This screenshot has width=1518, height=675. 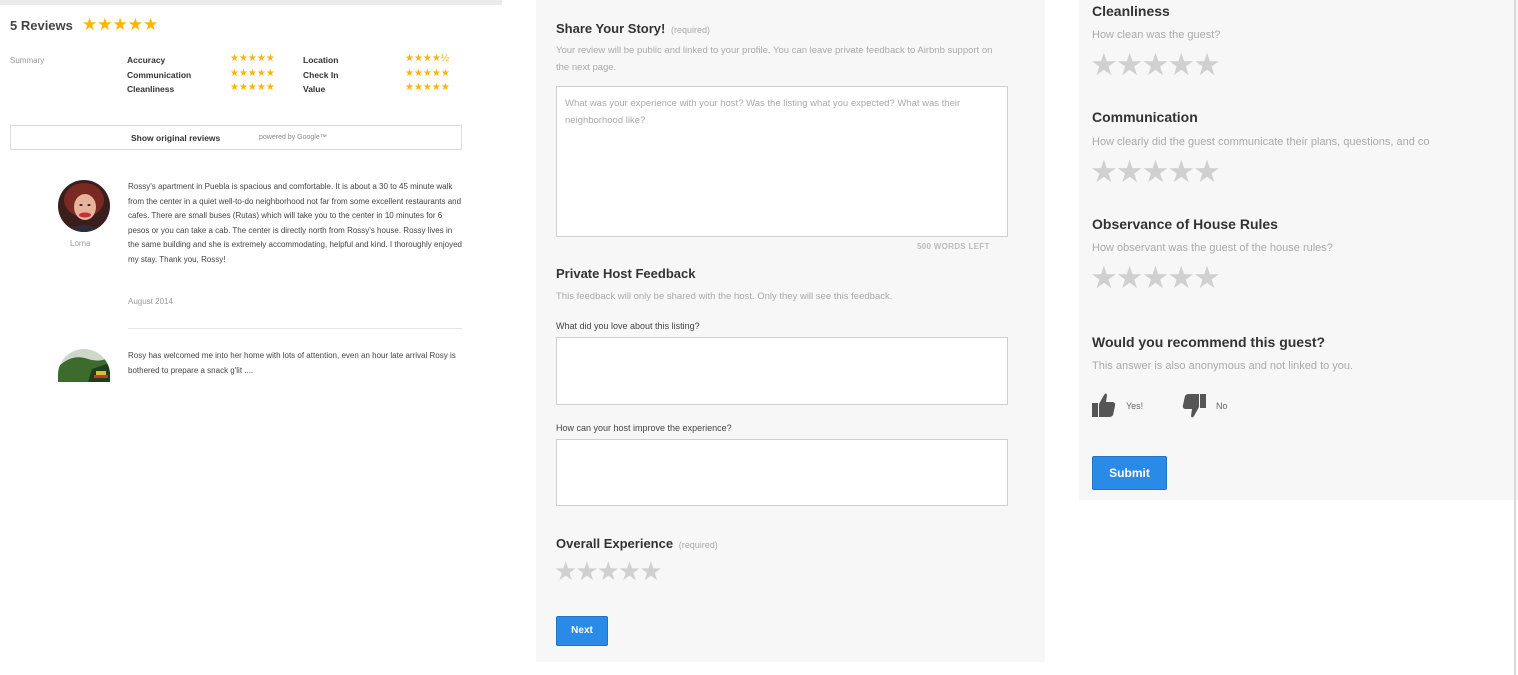 What do you see at coordinates (1155, 172) in the screenshot?
I see `communication-stars: ★★★★★` at bounding box center [1155, 172].